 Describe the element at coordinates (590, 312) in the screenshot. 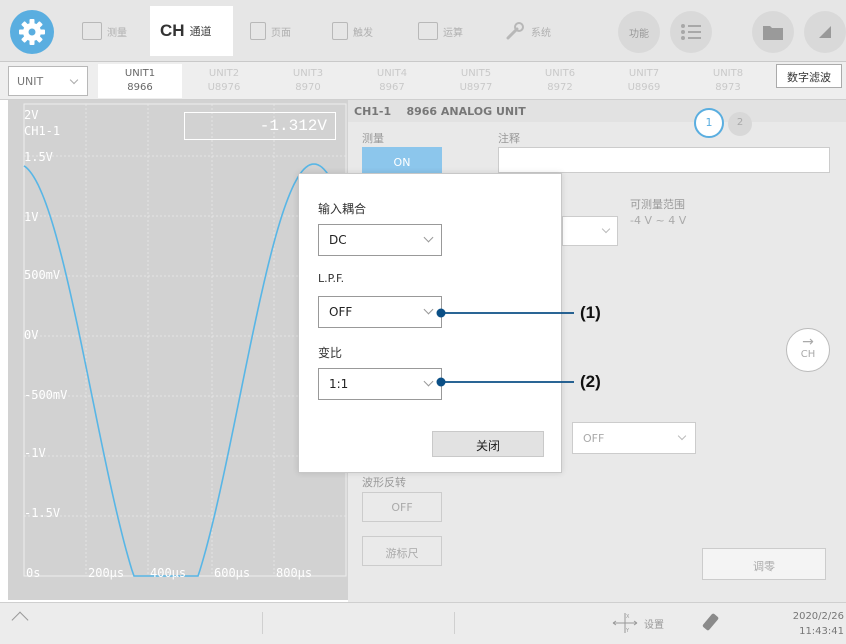

I see `callout-1: (1)` at that location.